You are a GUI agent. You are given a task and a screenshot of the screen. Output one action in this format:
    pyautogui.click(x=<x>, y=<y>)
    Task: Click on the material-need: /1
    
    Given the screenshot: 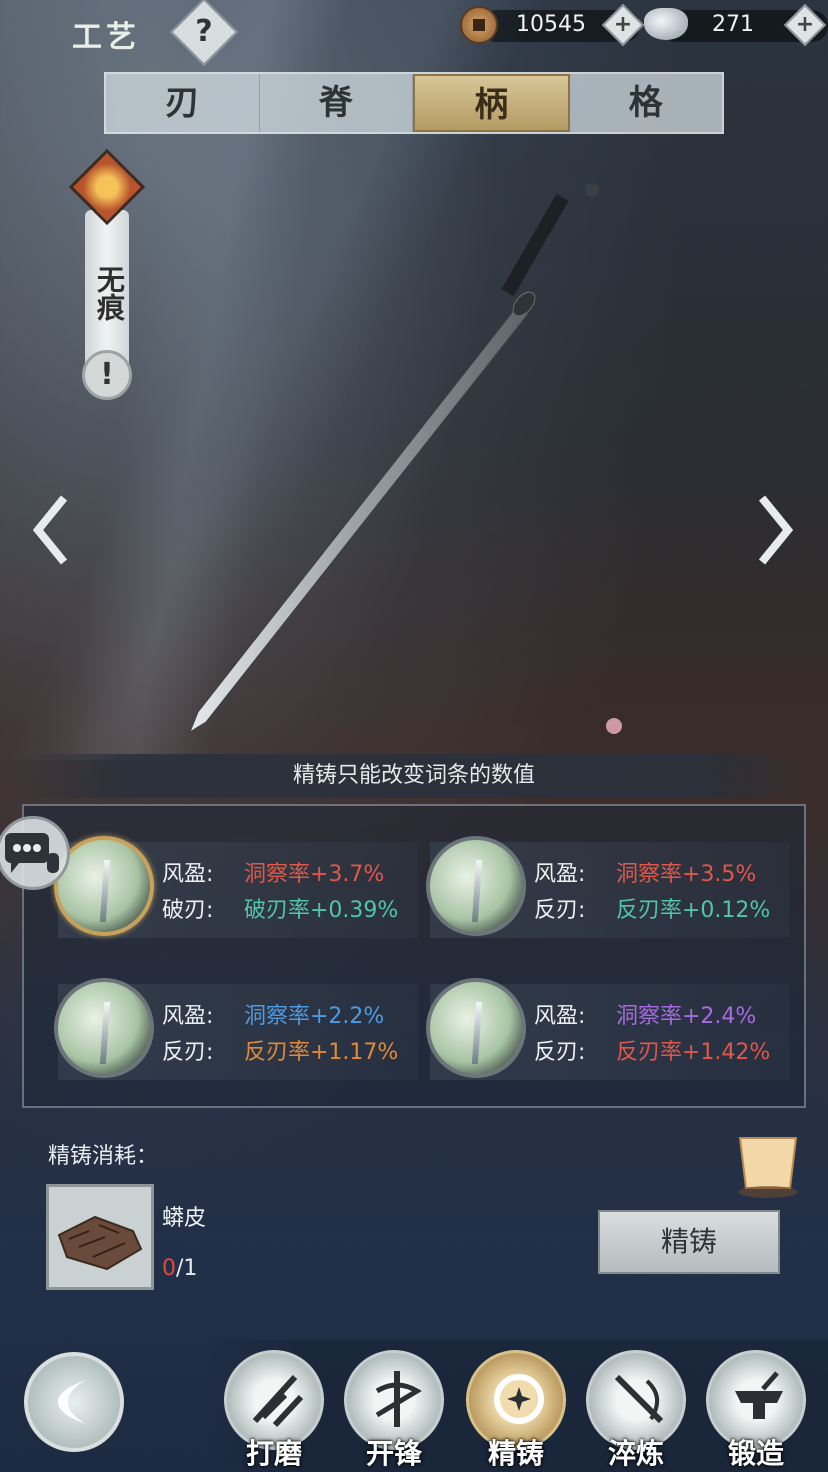 What is the action you would take?
    pyautogui.click(x=187, y=1268)
    